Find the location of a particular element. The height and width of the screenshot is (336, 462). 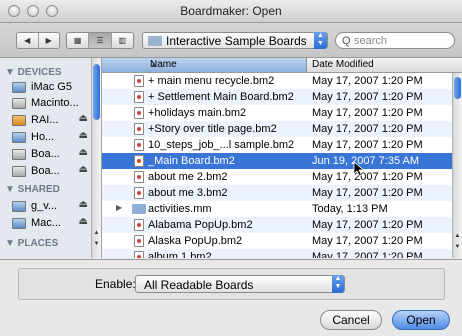

icon-view-icon: ▦ is located at coordinates (77, 40).